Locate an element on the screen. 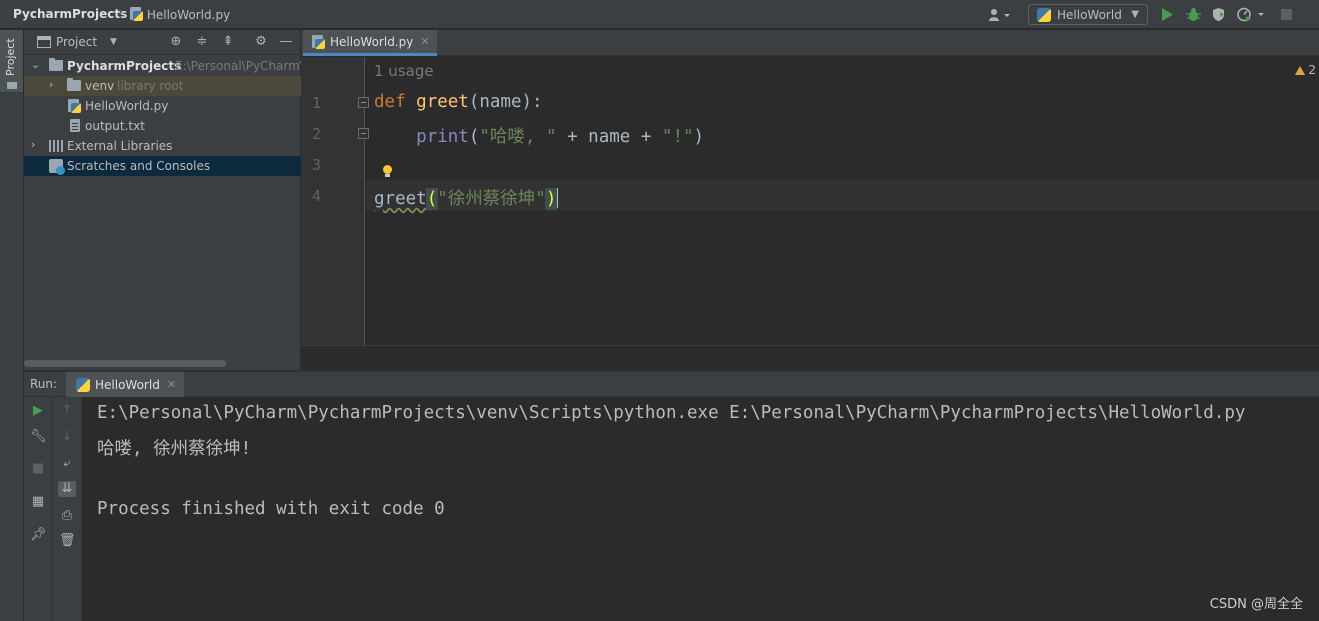 This screenshot has height=621, width=1319. collapse-all-icon: ⇞ is located at coordinates (228, 42).